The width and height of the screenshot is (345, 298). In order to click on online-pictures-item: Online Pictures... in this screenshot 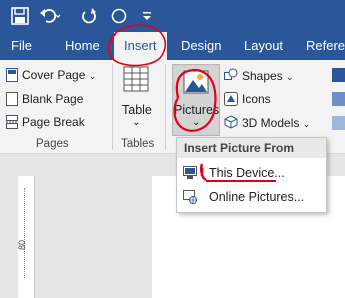, I will do `click(251, 197)`.